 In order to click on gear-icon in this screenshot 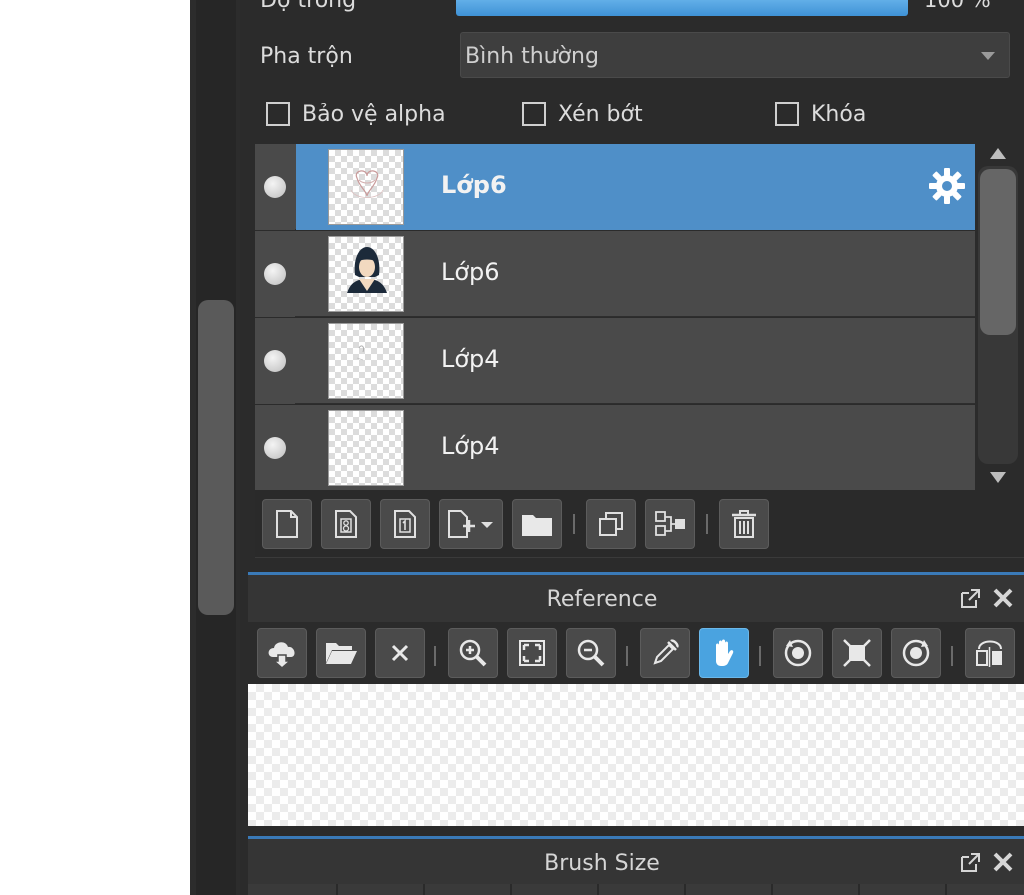, I will do `click(947, 186)`.